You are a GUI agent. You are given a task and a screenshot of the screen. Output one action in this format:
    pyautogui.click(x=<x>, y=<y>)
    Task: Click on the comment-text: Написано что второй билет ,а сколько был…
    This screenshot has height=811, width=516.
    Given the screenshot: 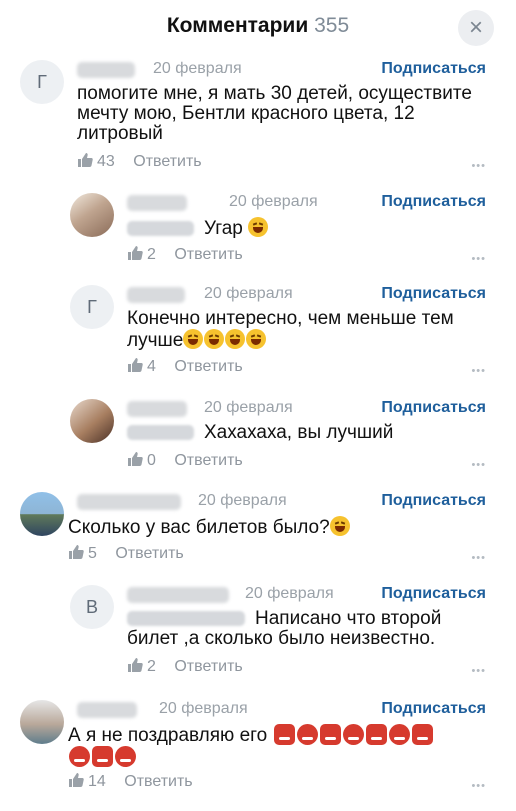 What is the action you would take?
    pyautogui.click(x=306, y=629)
    